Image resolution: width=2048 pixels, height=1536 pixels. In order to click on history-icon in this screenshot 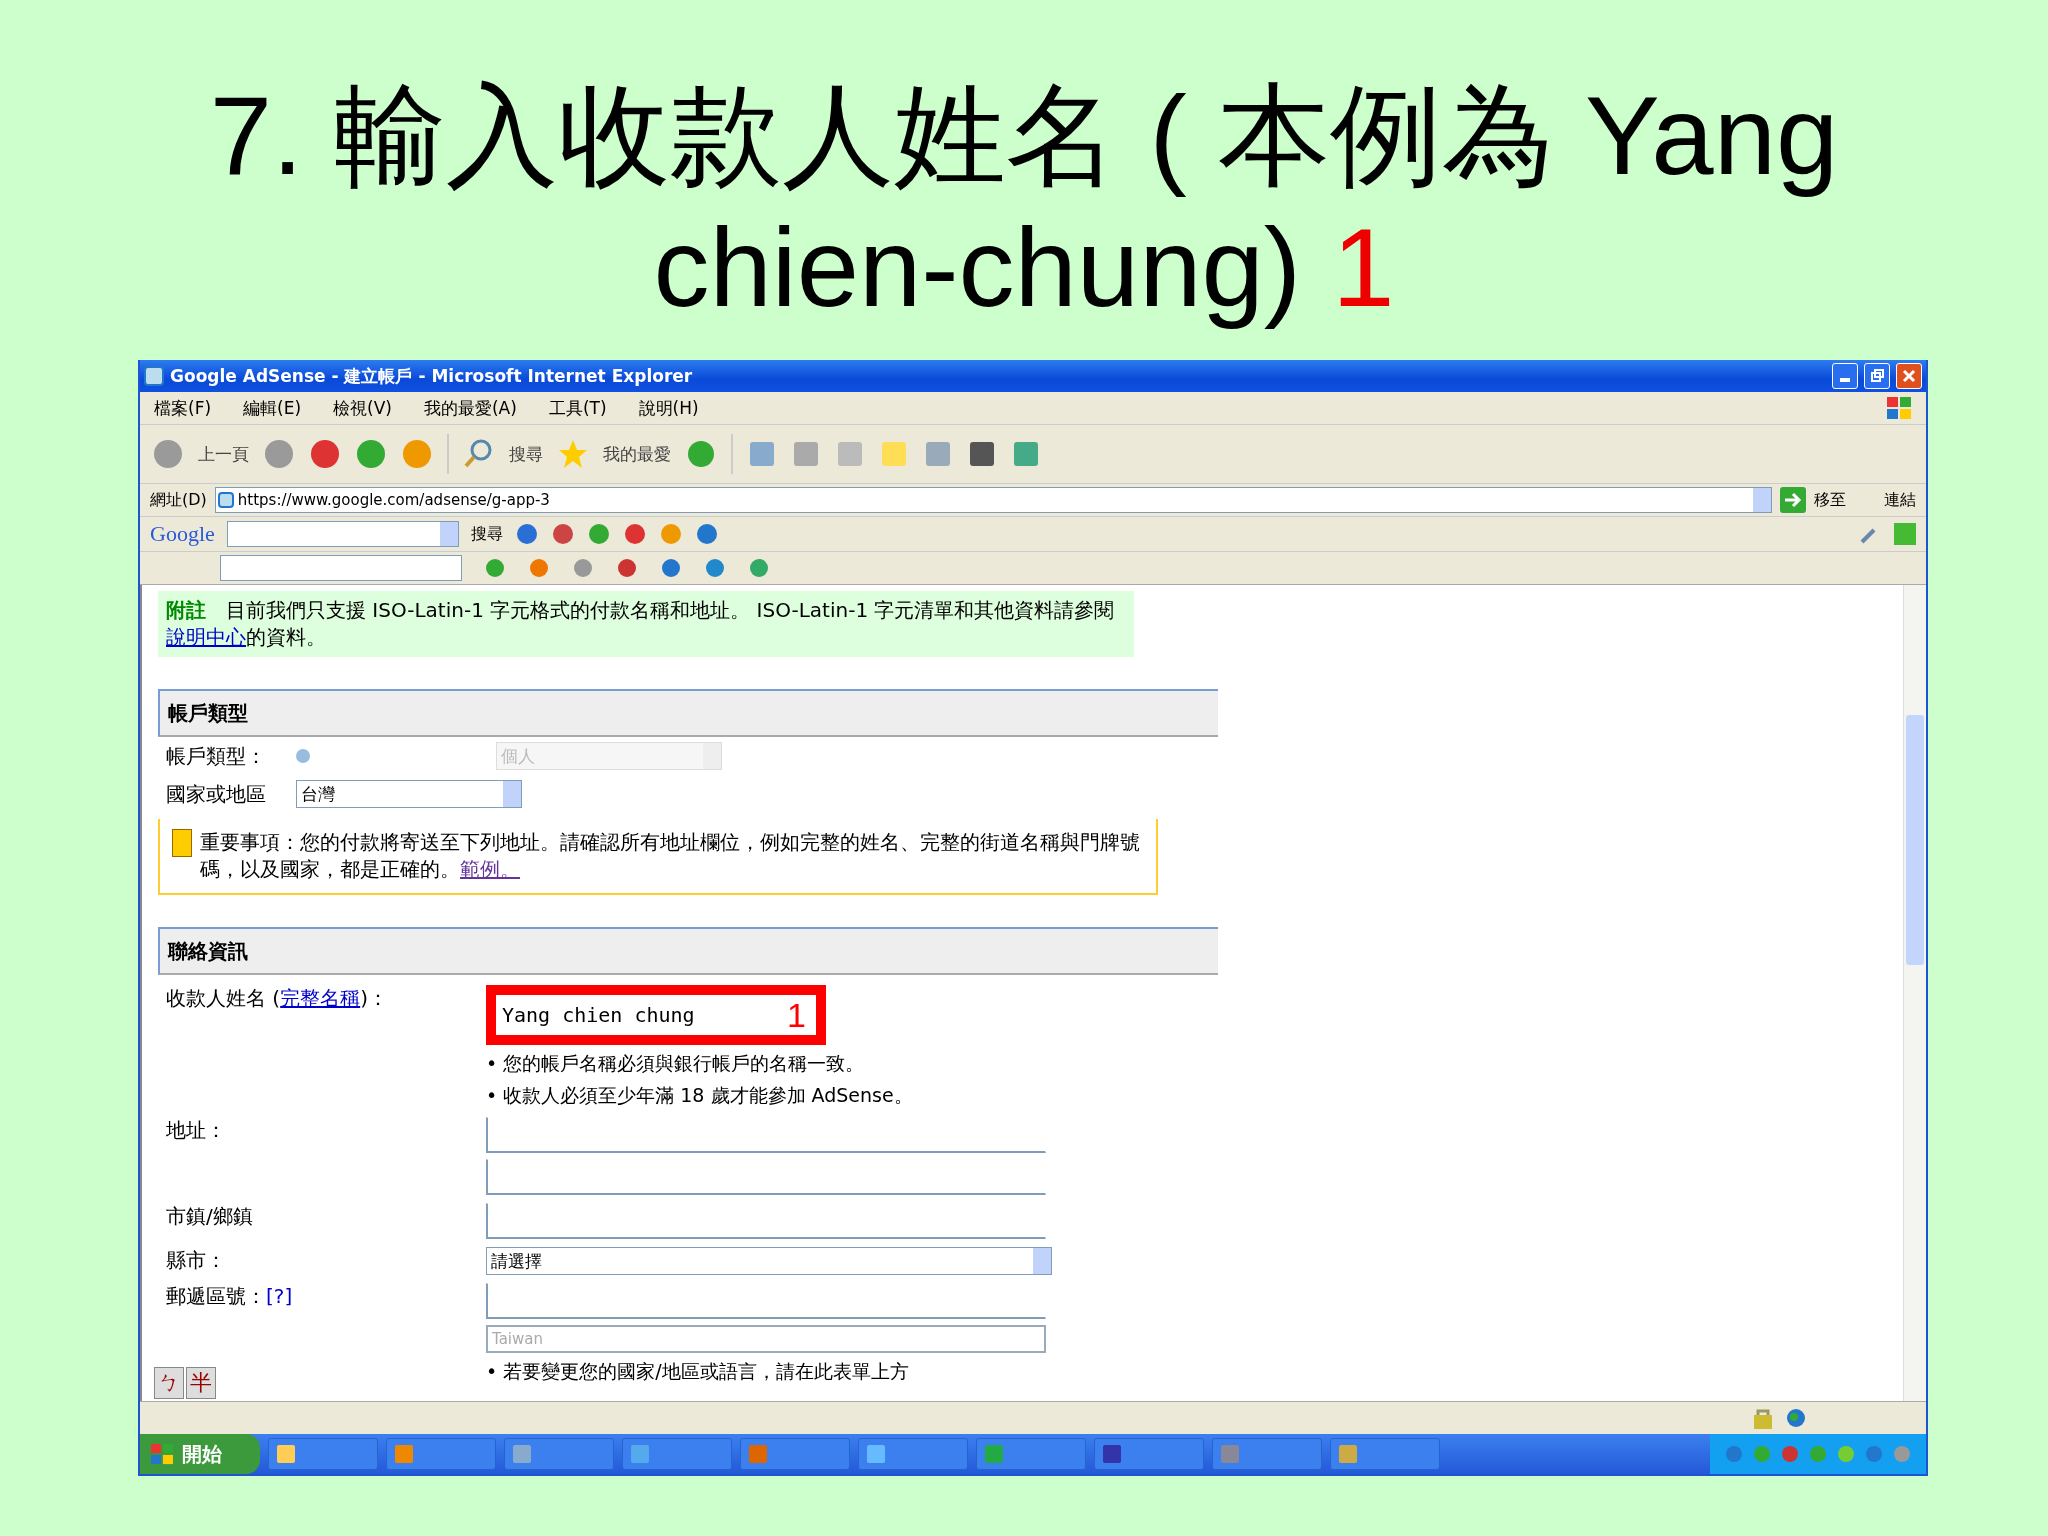, I will do `click(701, 454)`.